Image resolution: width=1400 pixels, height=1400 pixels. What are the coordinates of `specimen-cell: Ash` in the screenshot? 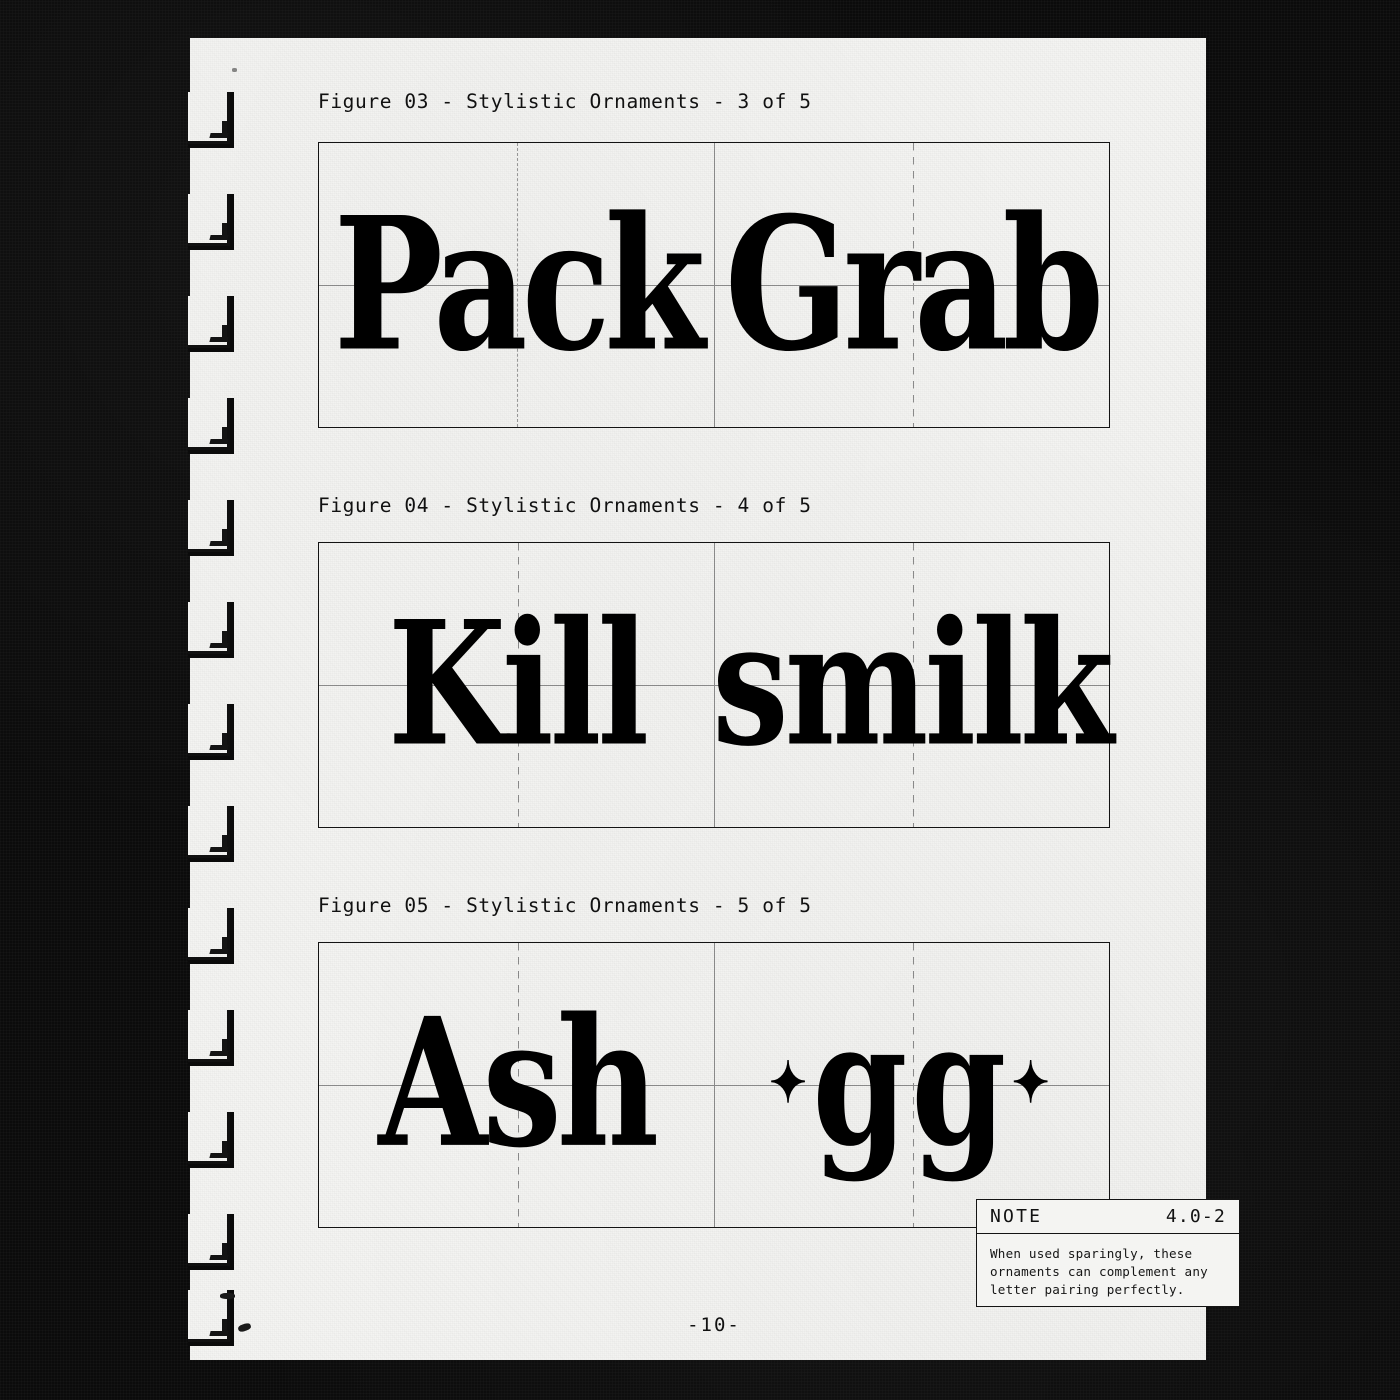 It's located at (516, 1085).